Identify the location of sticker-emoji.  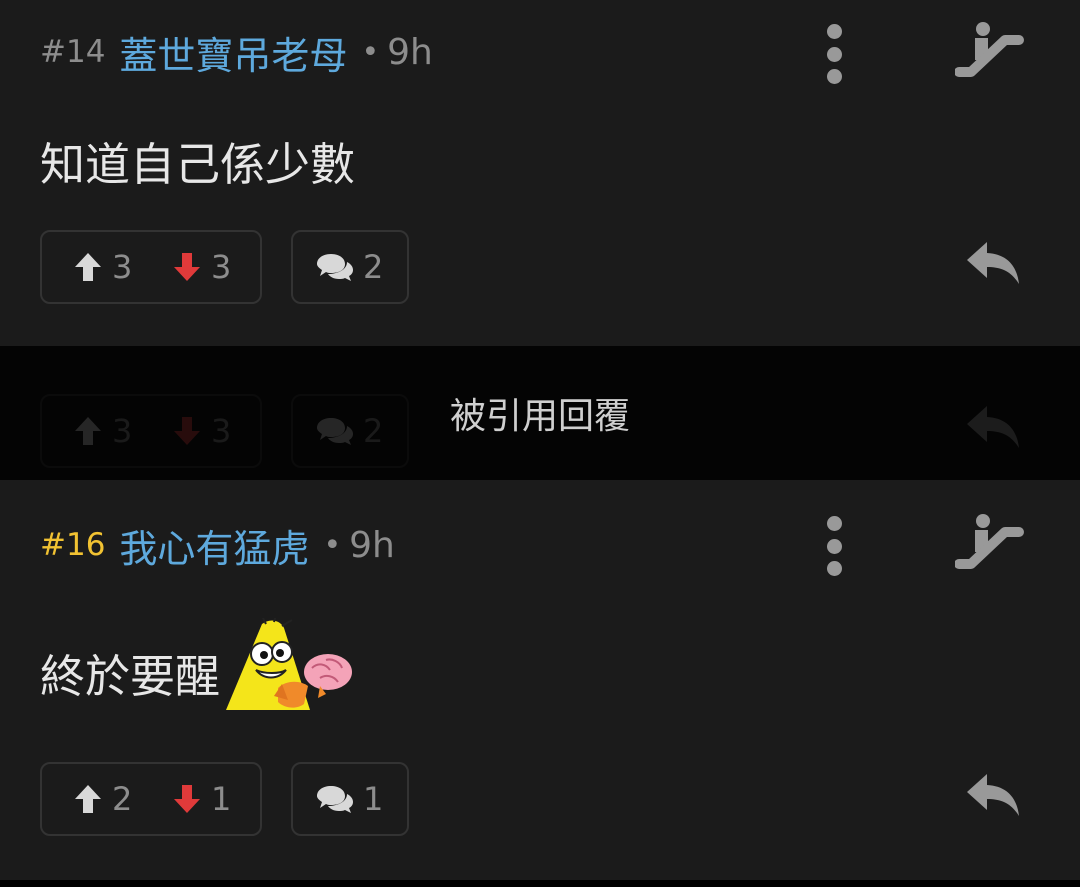
(289, 664).